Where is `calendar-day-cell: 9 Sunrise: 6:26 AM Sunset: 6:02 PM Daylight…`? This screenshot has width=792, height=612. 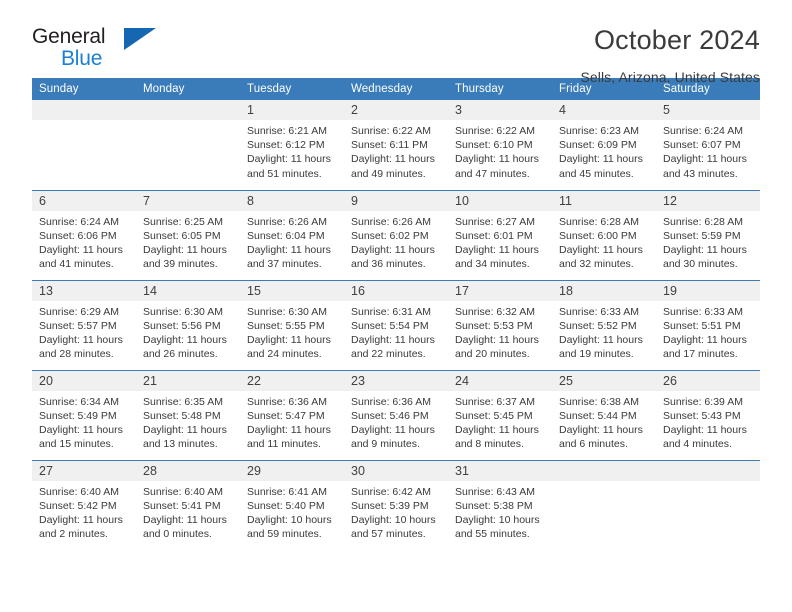 calendar-day-cell: 9 Sunrise: 6:26 AM Sunset: 6:02 PM Daylight… is located at coordinates (396, 234).